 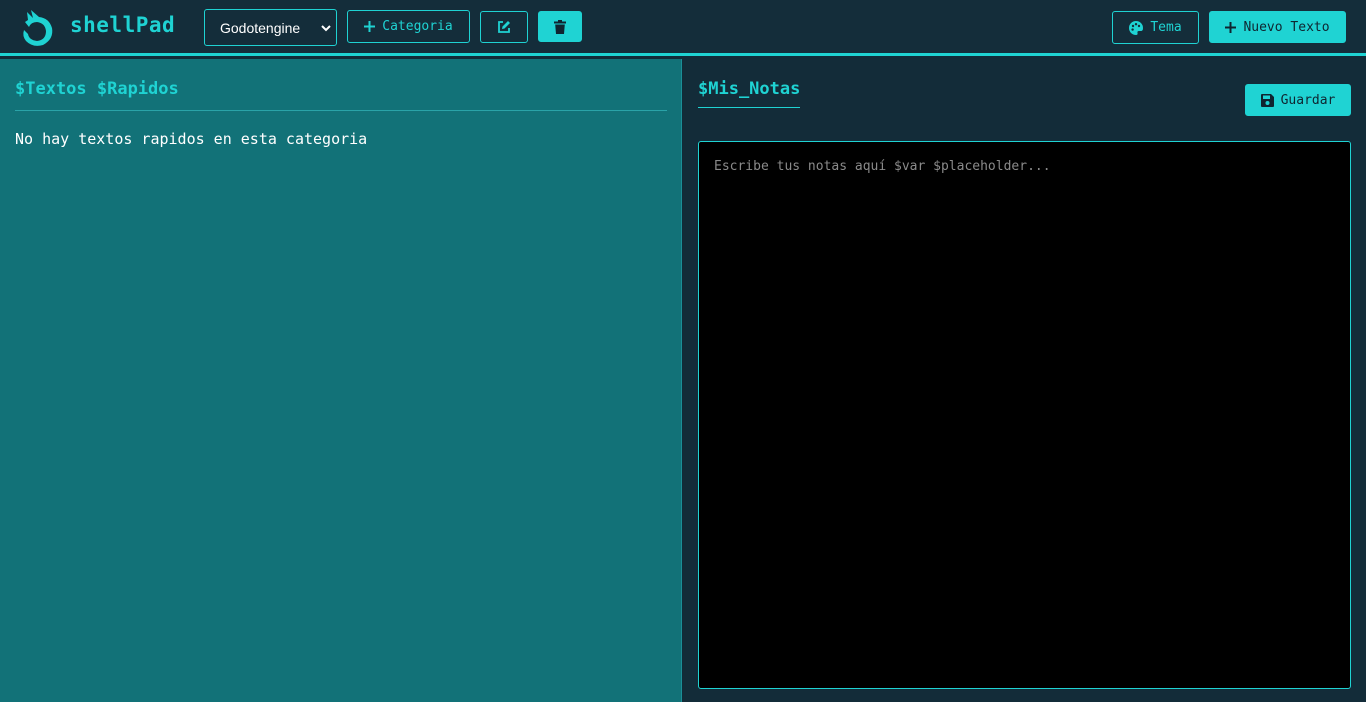 I want to click on add-category-label: Categoria, so click(x=417, y=26).